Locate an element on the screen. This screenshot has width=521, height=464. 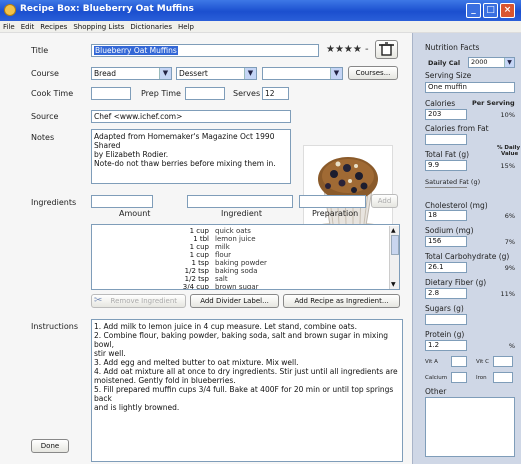
total-carbohydrate-label: Total Carbohydrate (g) is located at coordinates (467, 256).